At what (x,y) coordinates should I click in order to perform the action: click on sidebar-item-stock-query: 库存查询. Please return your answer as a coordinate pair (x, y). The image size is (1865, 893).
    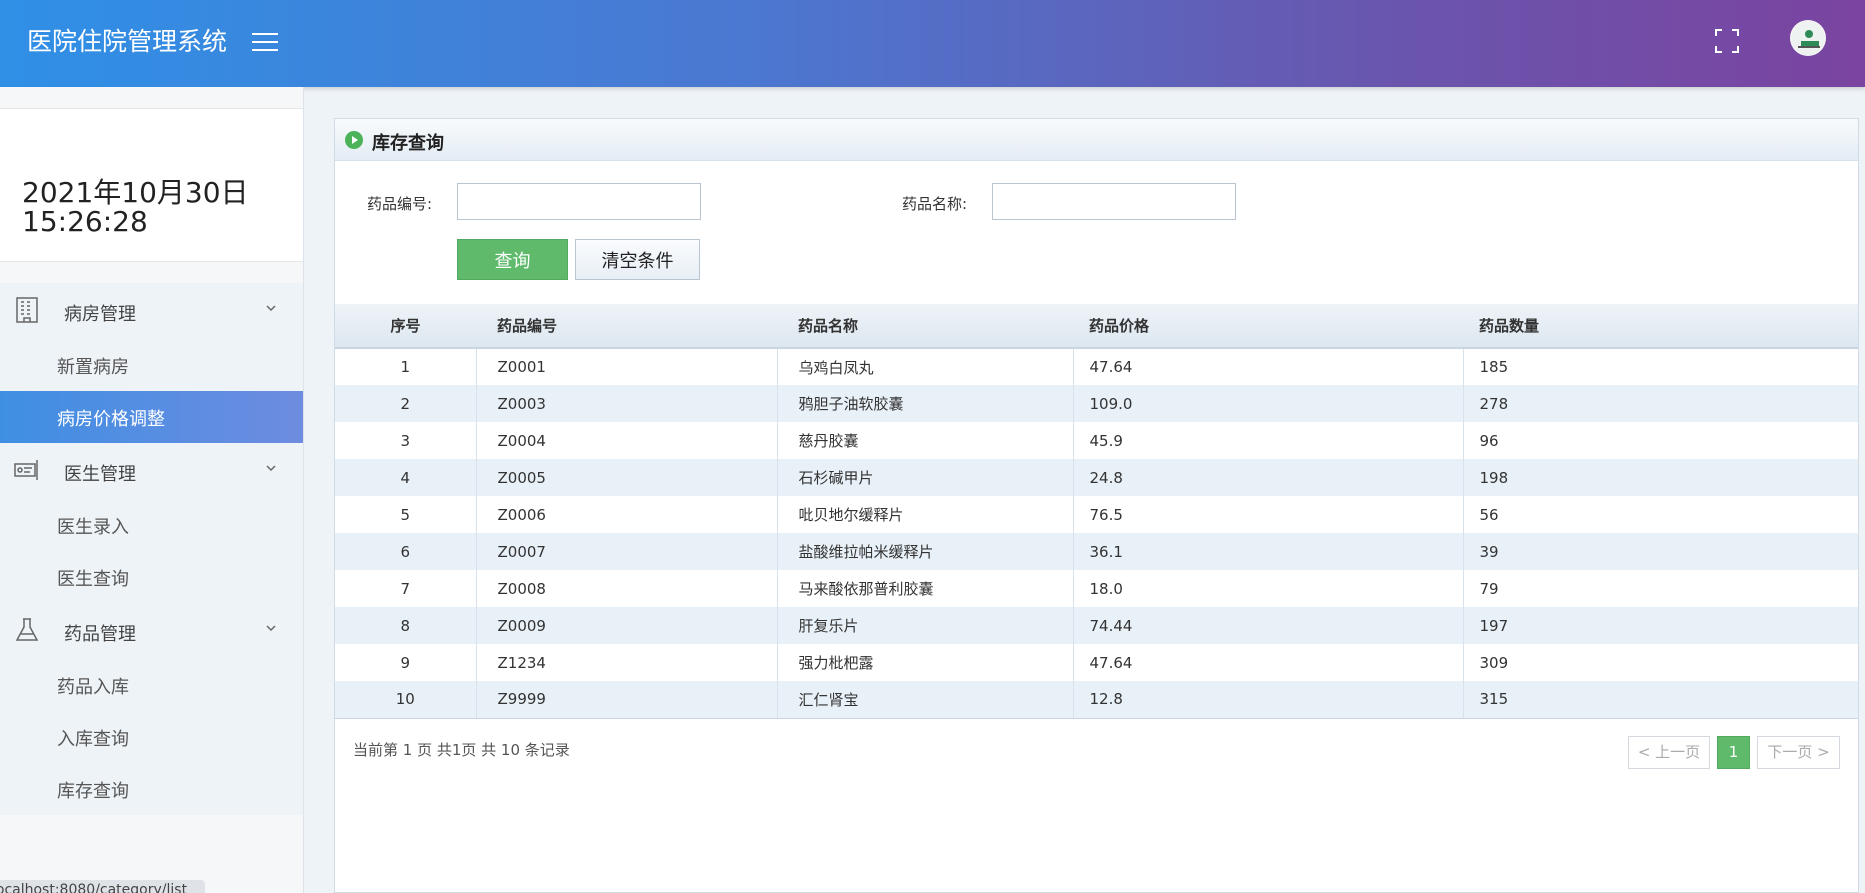
    Looking at the image, I should click on (151, 789).